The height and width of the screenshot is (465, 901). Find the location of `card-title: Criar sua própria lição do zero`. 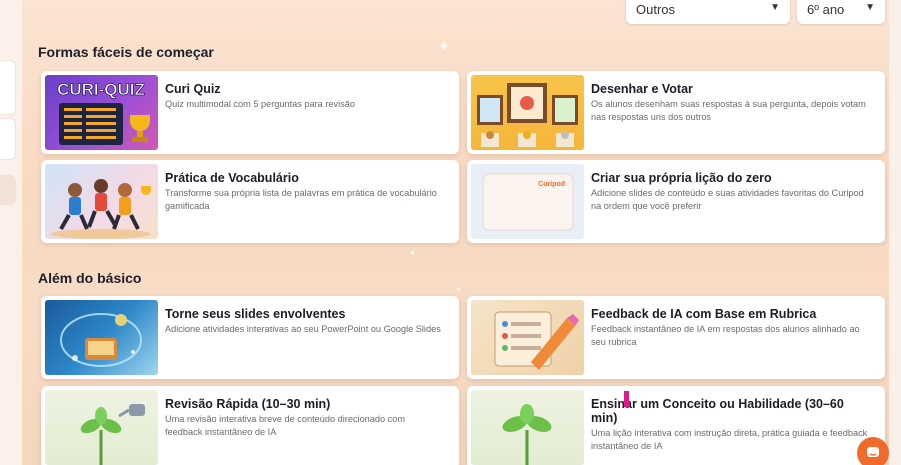

card-title: Criar sua própria lição do zero is located at coordinates (681, 178).